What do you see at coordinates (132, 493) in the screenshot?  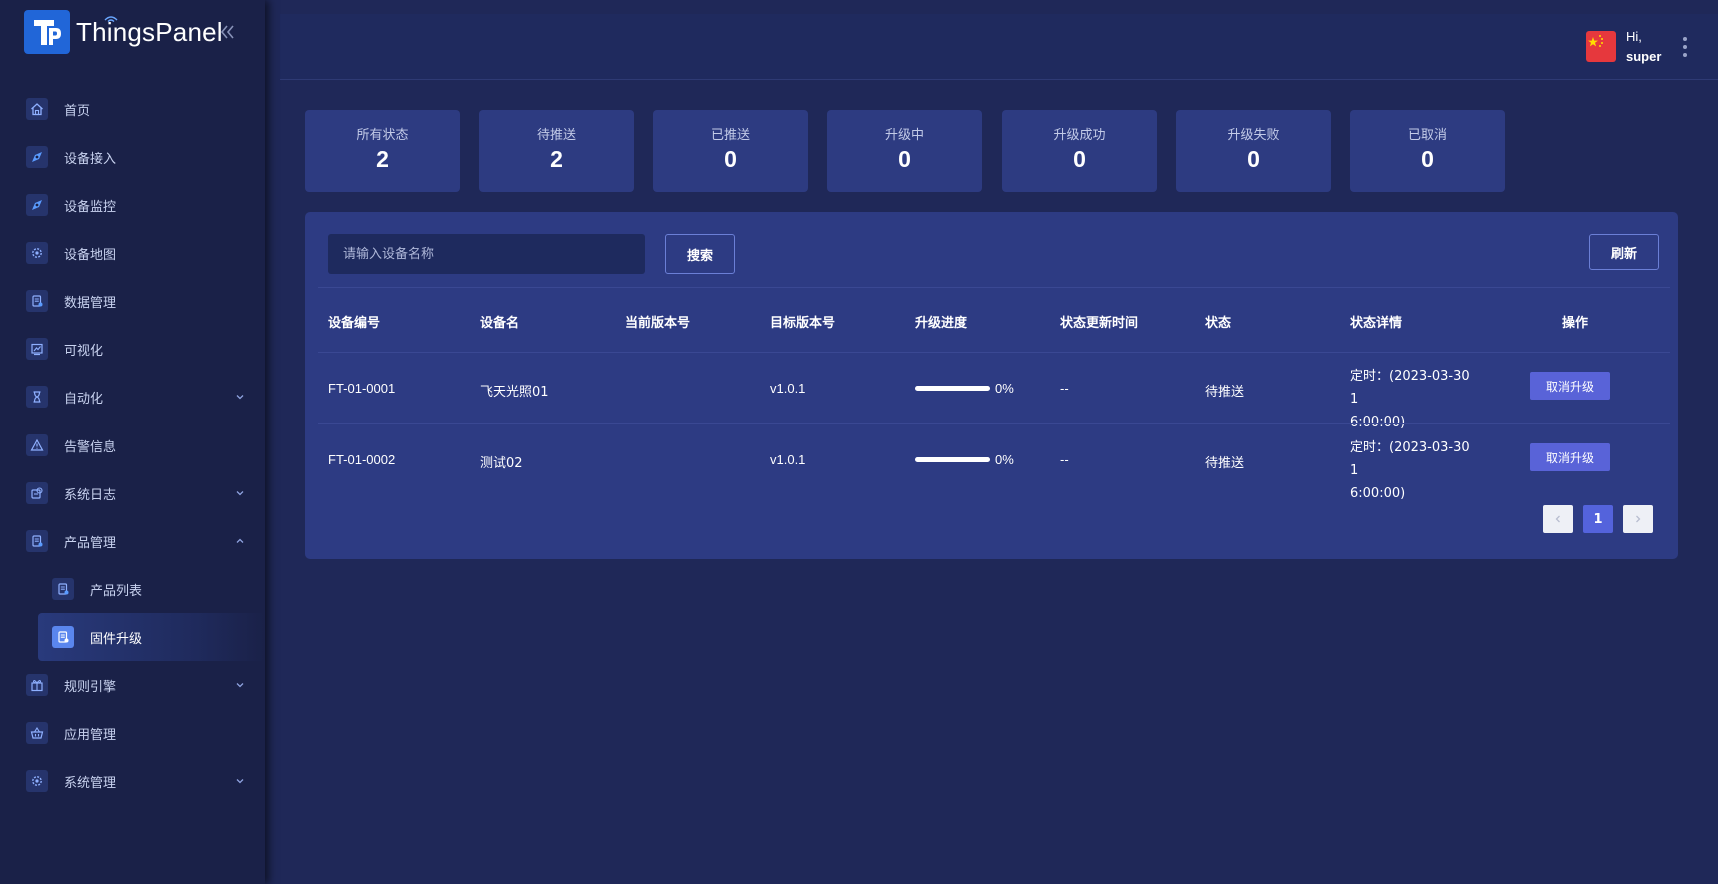 I see `sidebar-item-system-log: 系统日志` at bounding box center [132, 493].